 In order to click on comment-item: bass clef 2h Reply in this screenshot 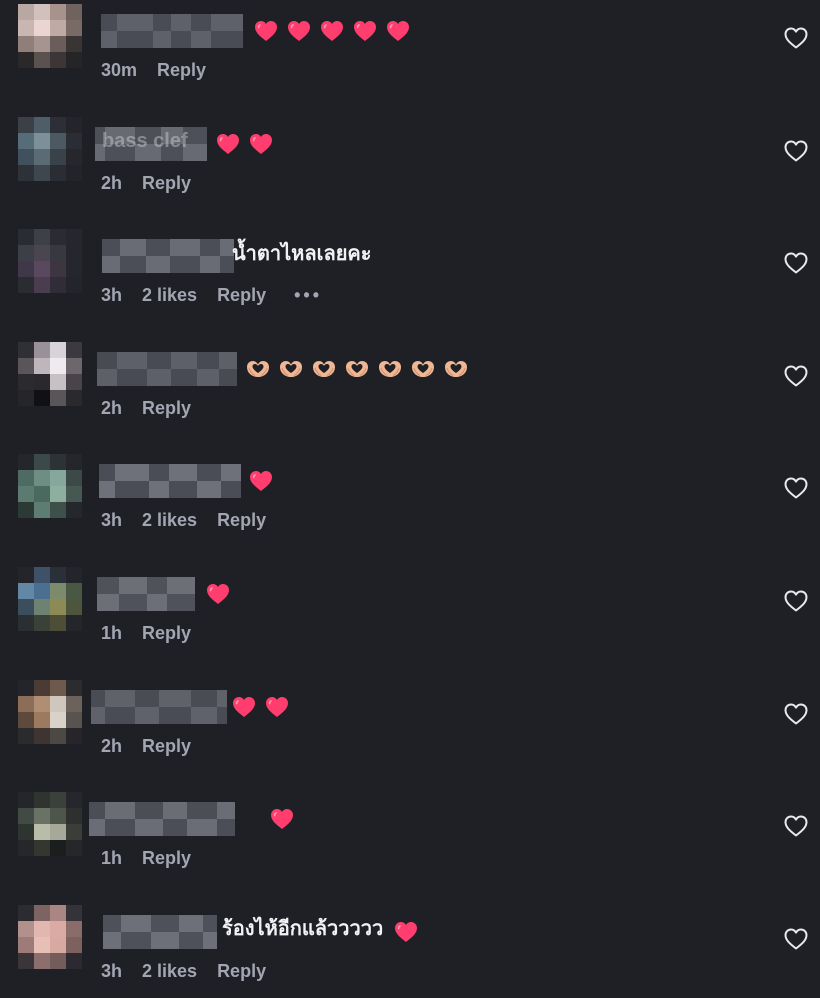, I will do `click(410, 169)`.